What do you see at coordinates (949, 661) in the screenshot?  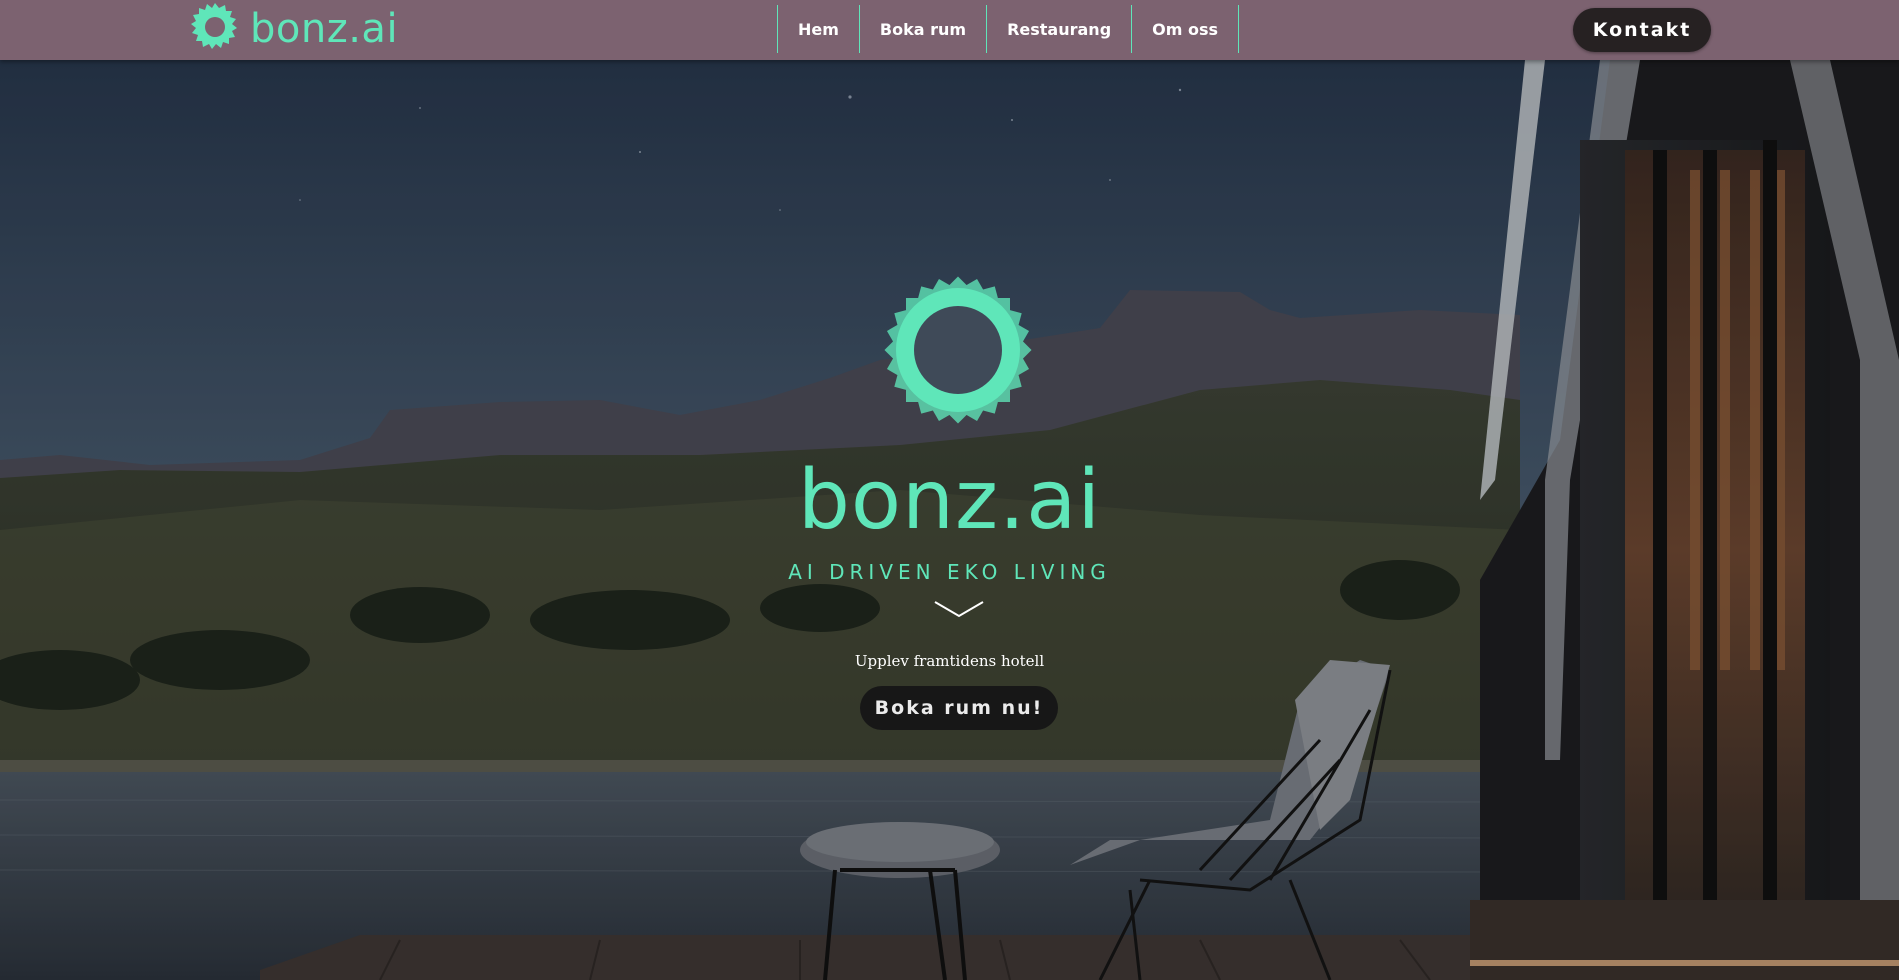 I see `hero-subtitle: Upplev framtidens hotell` at bounding box center [949, 661].